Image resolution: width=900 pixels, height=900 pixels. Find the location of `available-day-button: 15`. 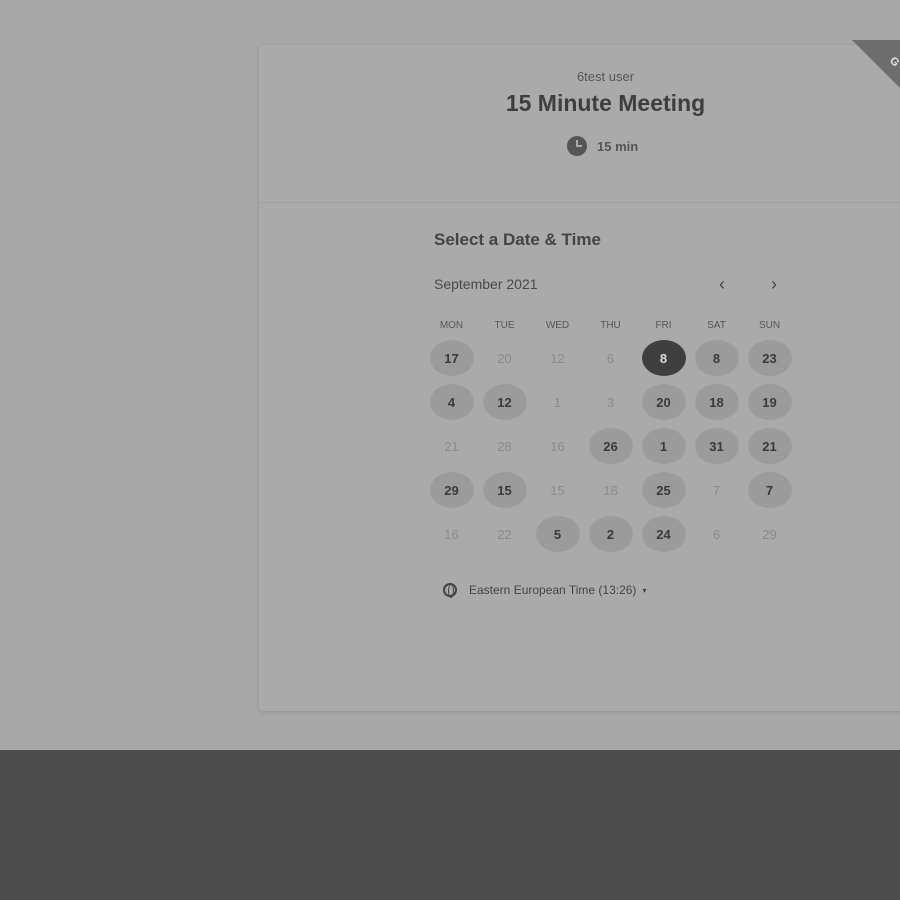

available-day-button: 15 is located at coordinates (504, 490).